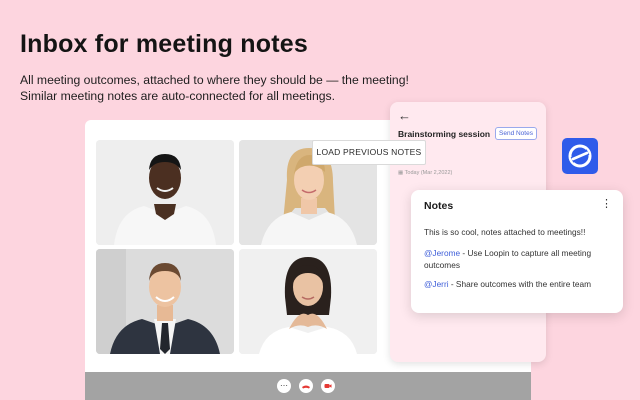 Image resolution: width=640 pixels, height=400 pixels. What do you see at coordinates (428, 173) in the screenshot?
I see `session-date-text: Today (Mar 2,2022)` at bounding box center [428, 173].